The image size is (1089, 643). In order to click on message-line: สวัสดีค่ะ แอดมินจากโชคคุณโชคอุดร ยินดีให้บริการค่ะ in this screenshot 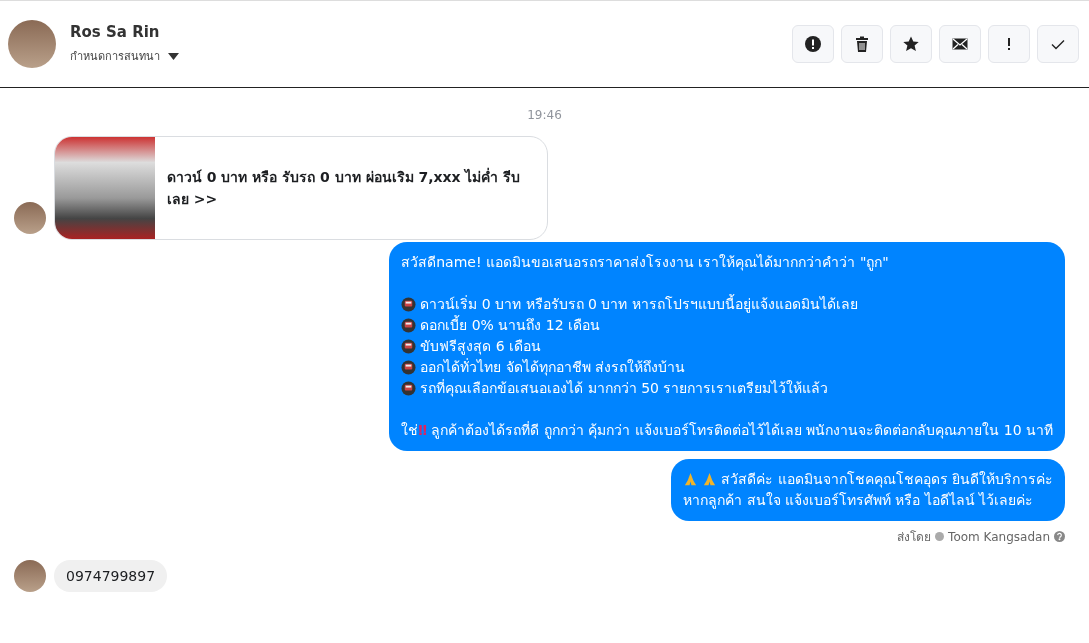, I will do `click(887, 480)`.